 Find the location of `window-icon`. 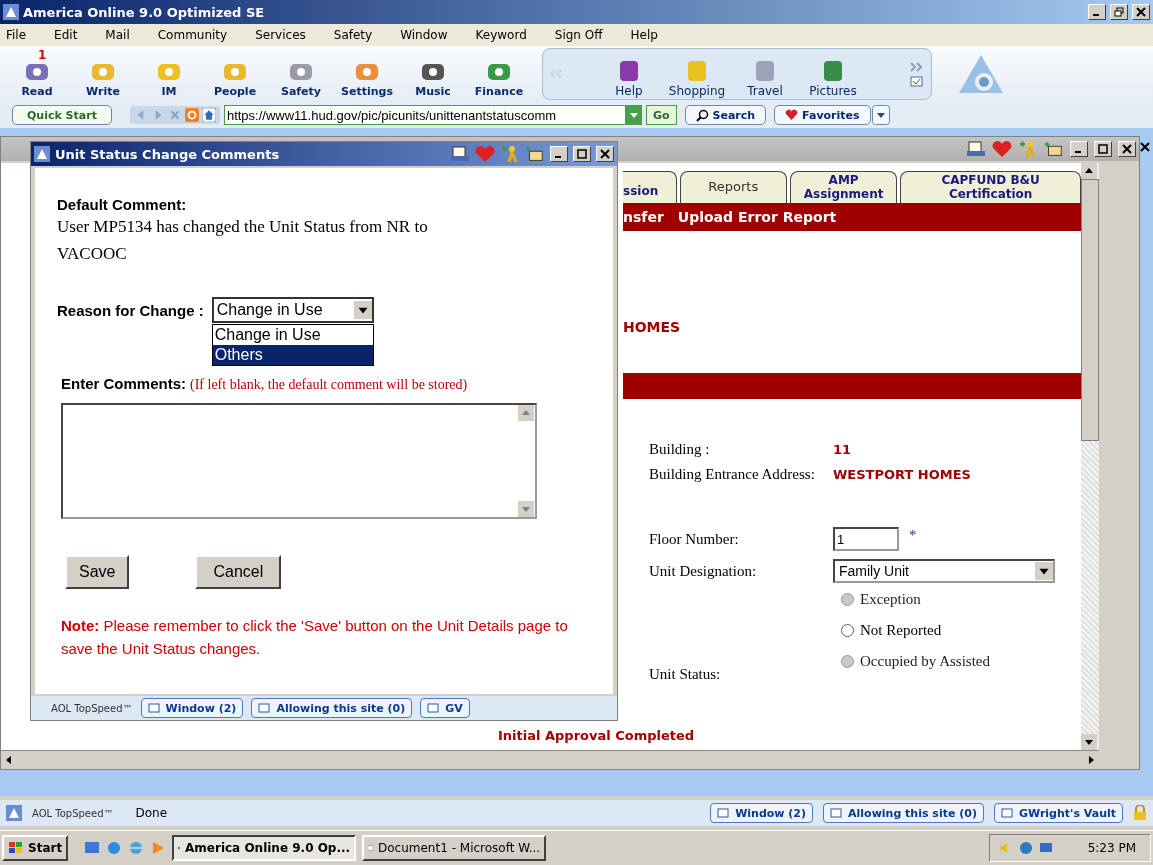

window-icon is located at coordinates (723, 813).